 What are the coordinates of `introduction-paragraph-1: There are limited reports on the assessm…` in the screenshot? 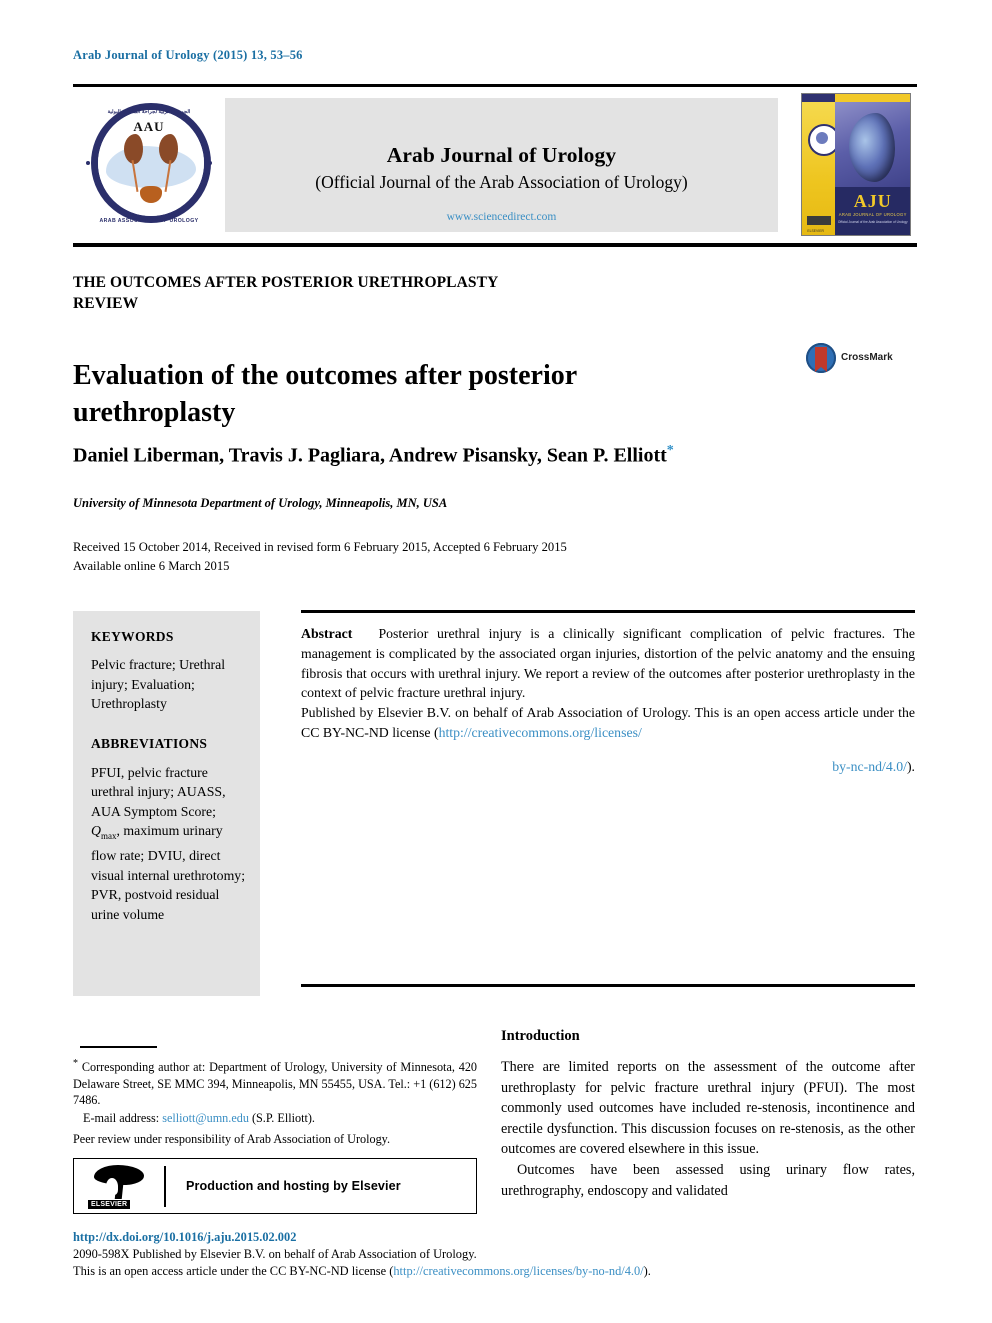 It's located at (708, 1108).